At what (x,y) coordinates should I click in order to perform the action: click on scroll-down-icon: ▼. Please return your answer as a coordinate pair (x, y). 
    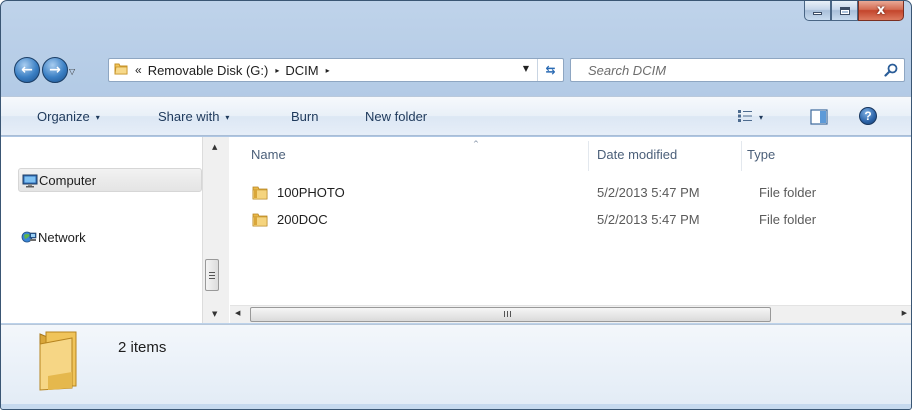
    Looking at the image, I should click on (214, 314).